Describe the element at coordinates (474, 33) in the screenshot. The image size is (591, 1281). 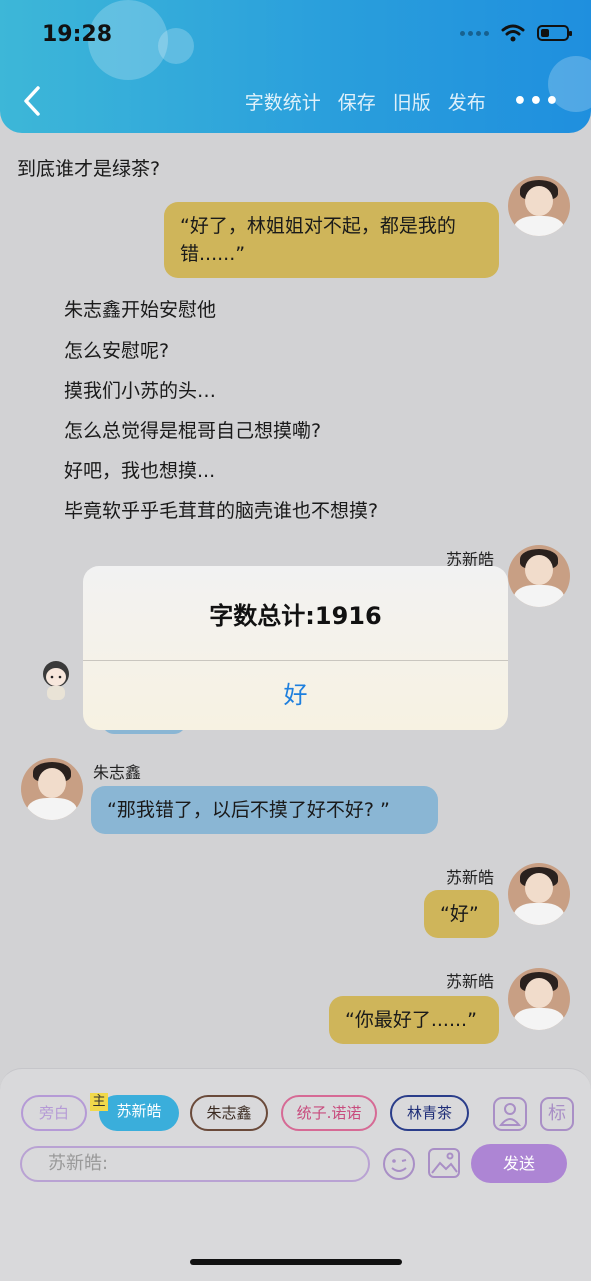
I see `signal-icon` at that location.